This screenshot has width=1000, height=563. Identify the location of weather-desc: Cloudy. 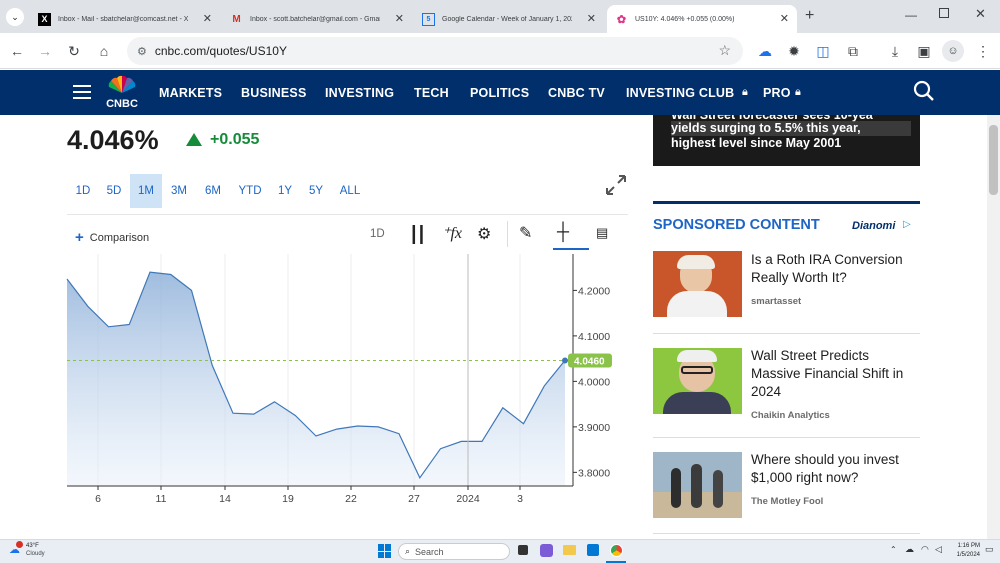
(35, 554).